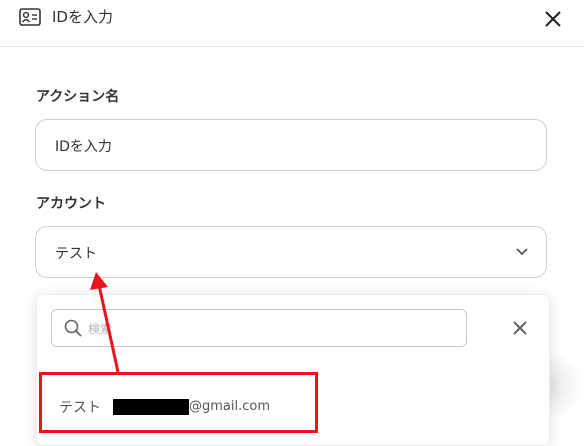  What do you see at coordinates (71, 204) in the screenshot?
I see `account-label: アカウント` at bounding box center [71, 204].